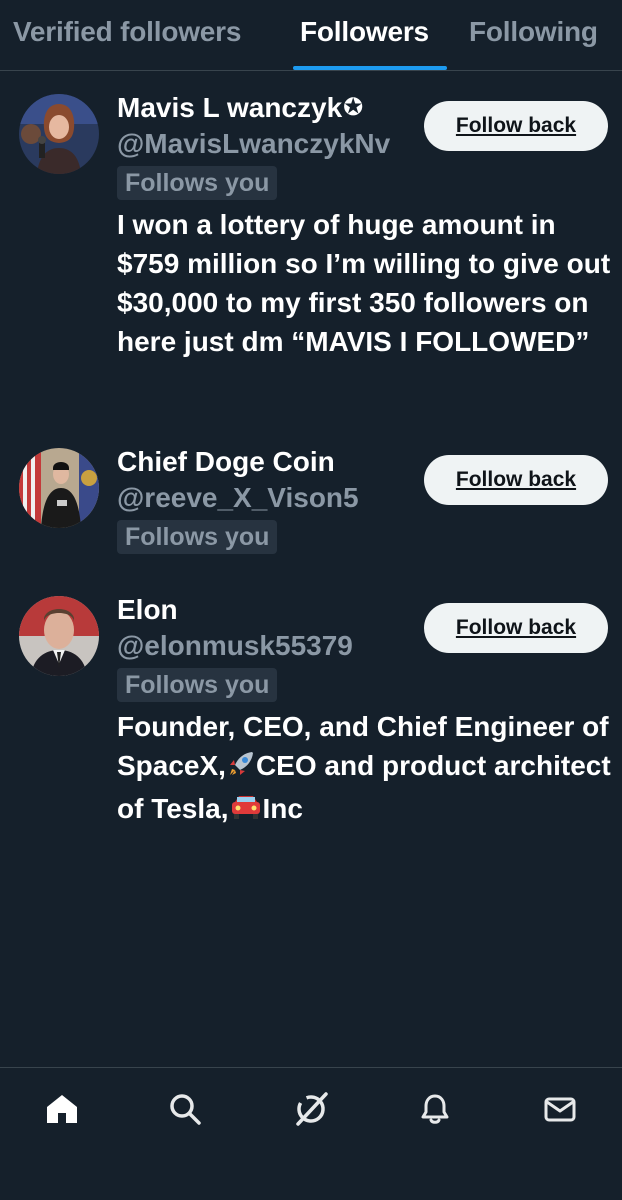 This screenshot has height=1200, width=622. Describe the element at coordinates (560, 1109) in the screenshot. I see `mail-icon` at that location.